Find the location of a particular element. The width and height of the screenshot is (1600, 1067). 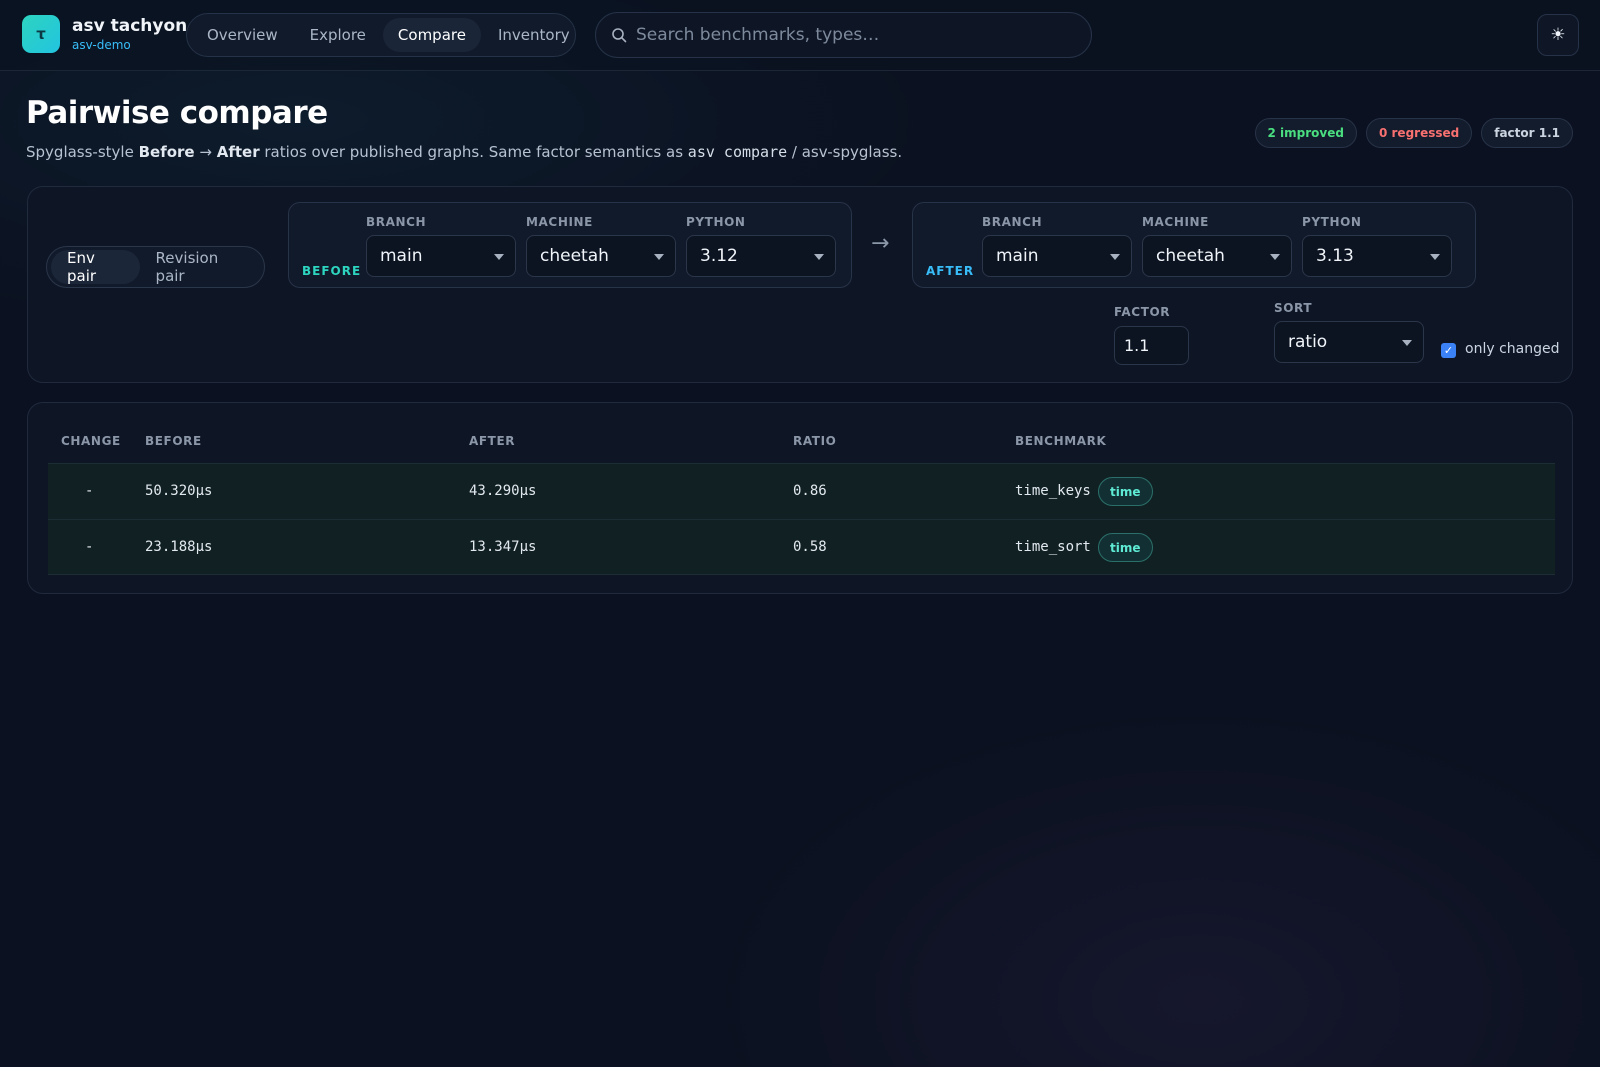

subtitle-code: asv compare is located at coordinates (737, 152).